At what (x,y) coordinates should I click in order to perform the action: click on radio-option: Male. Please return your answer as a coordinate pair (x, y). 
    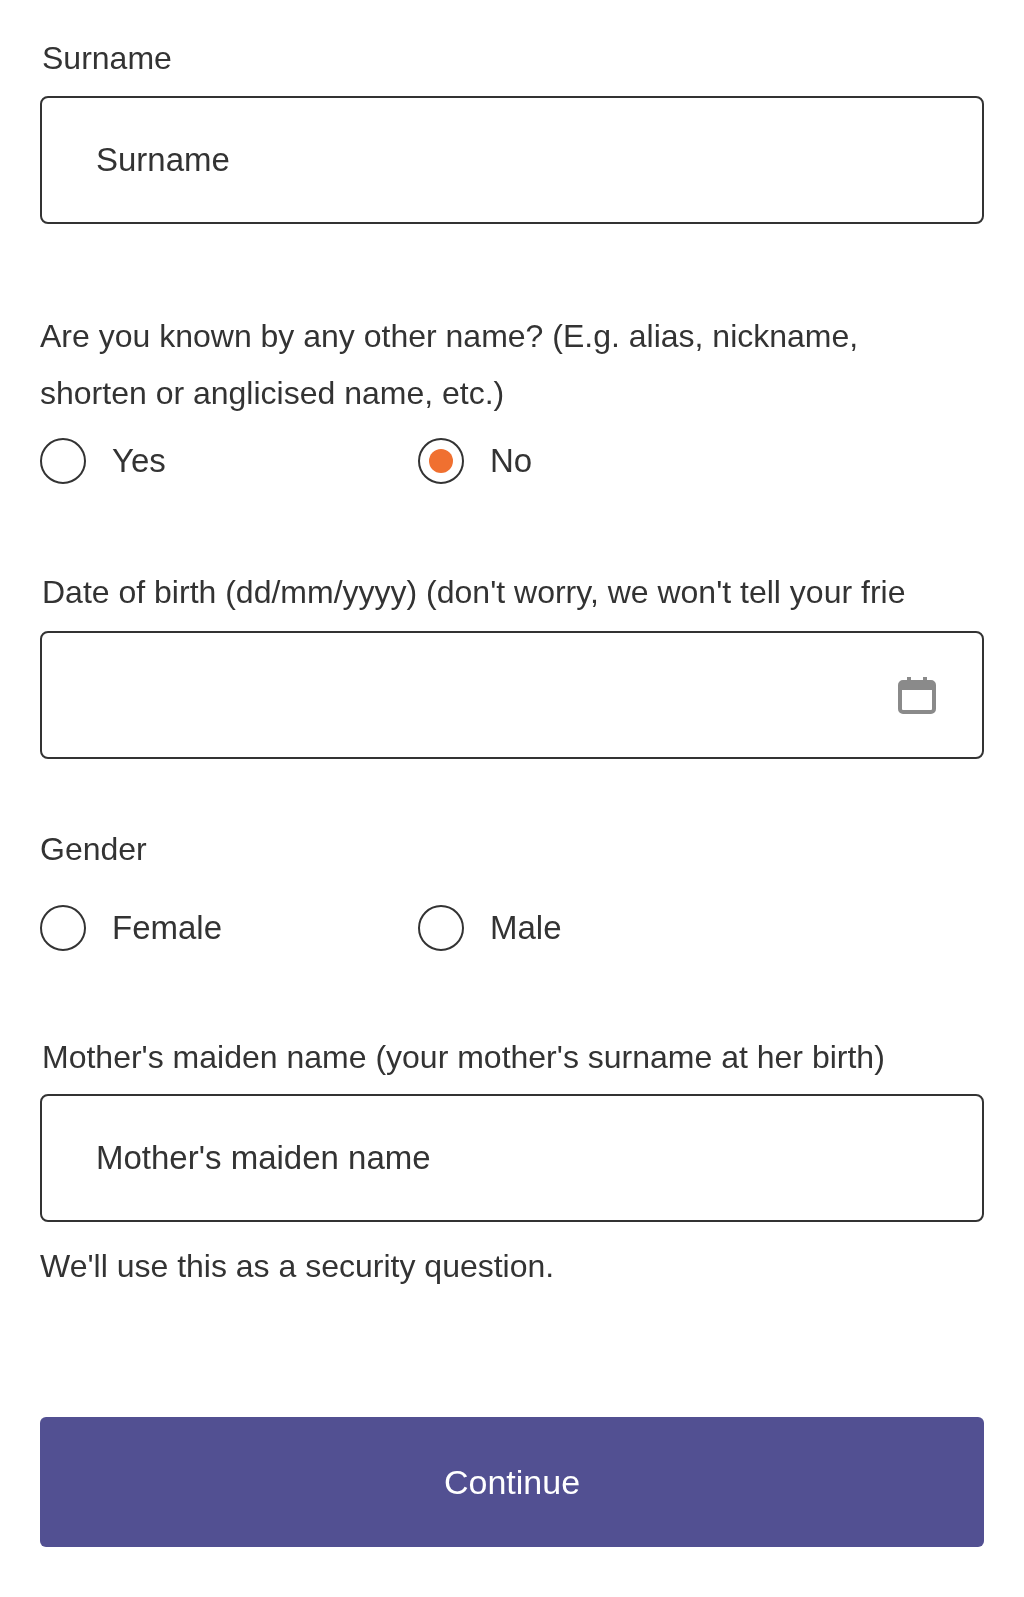
    Looking at the image, I should click on (607, 927).